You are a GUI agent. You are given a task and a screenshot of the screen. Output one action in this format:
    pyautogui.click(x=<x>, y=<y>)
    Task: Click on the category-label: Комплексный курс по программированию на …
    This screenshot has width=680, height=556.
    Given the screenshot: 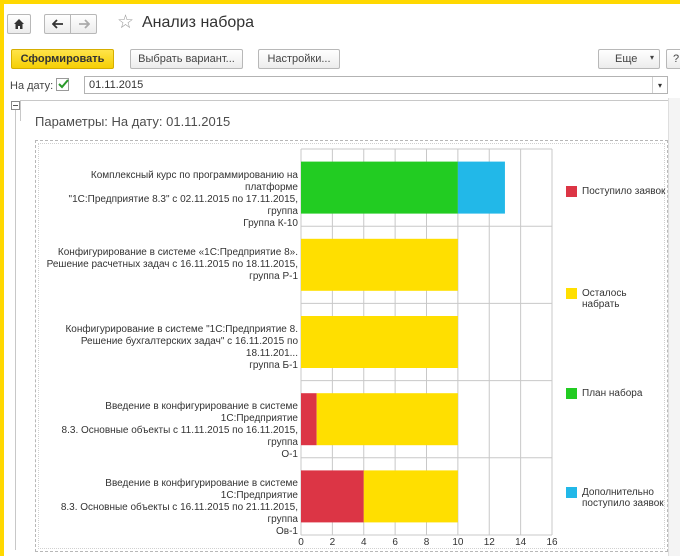 What is the action you would take?
    pyautogui.click(x=167, y=200)
    